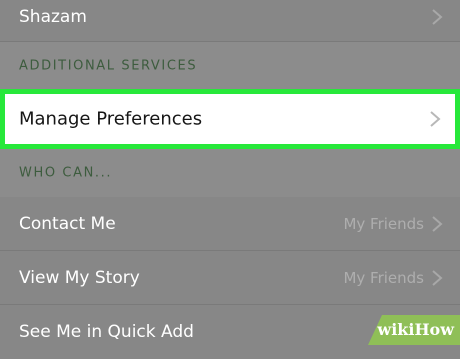 The height and width of the screenshot is (359, 460). What do you see at coordinates (383, 223) in the screenshot?
I see `contact-me-value: My Friends` at bounding box center [383, 223].